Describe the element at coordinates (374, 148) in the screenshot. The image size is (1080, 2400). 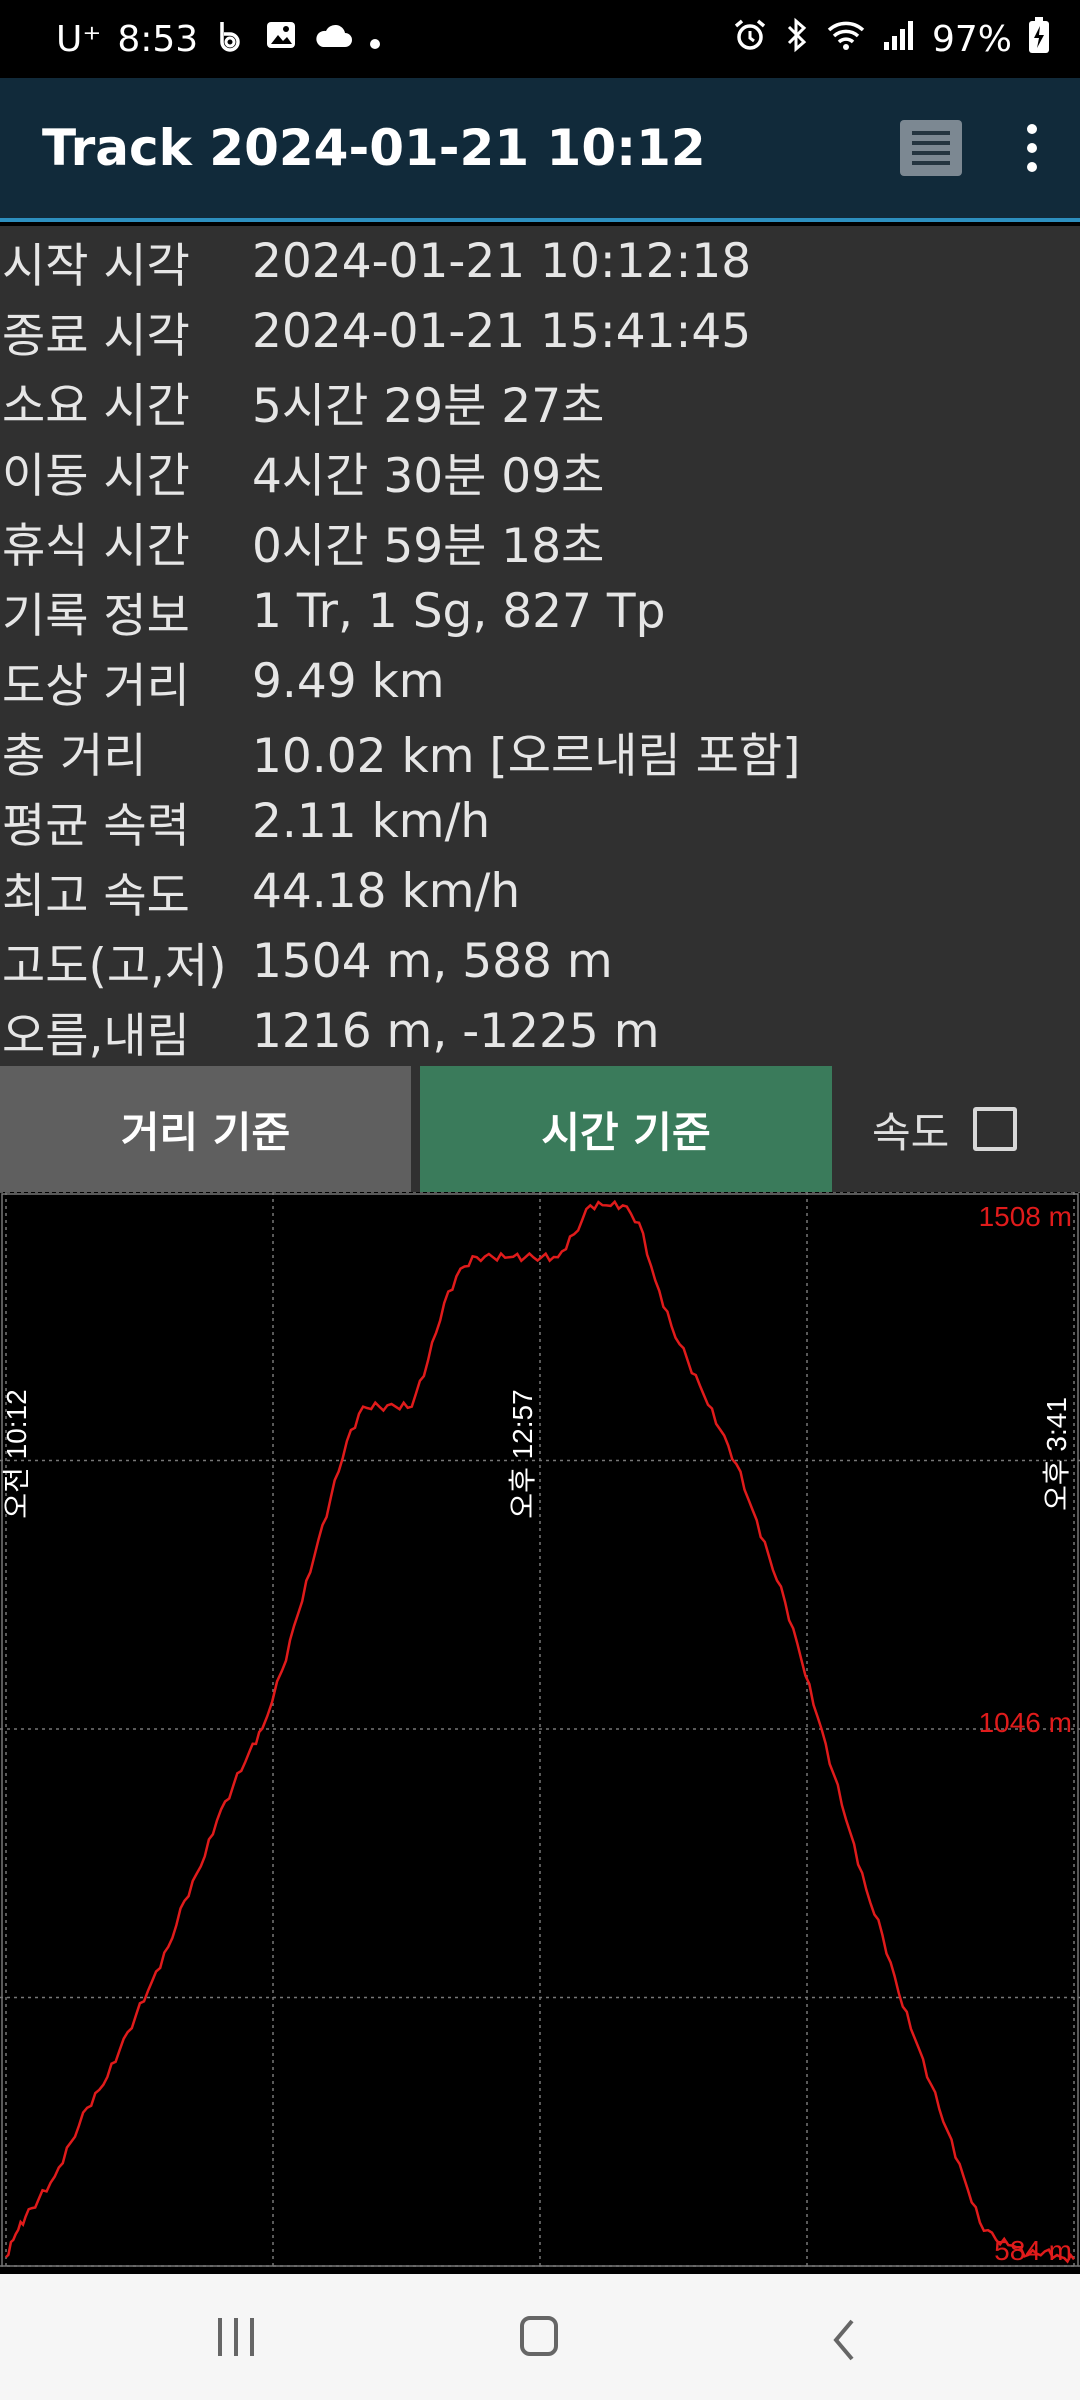
I see `page-title: Track 2024-01-21 10:12` at that location.